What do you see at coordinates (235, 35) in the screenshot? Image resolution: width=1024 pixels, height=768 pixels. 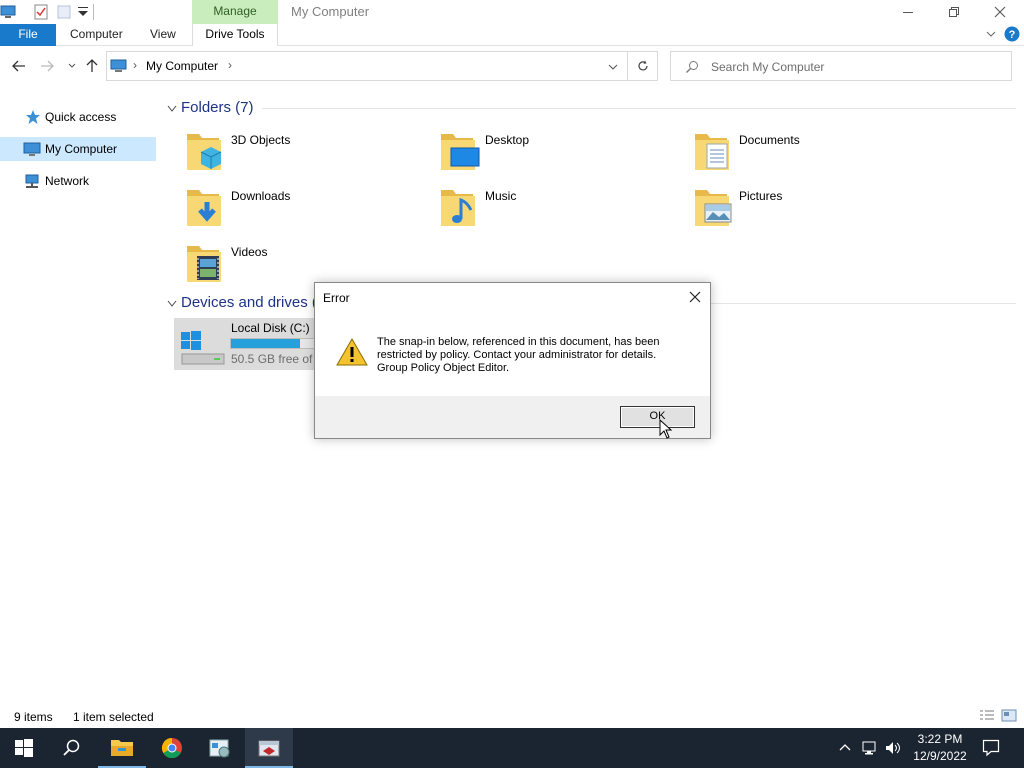 I see `tab-drive-tools: Drive Tools` at bounding box center [235, 35].